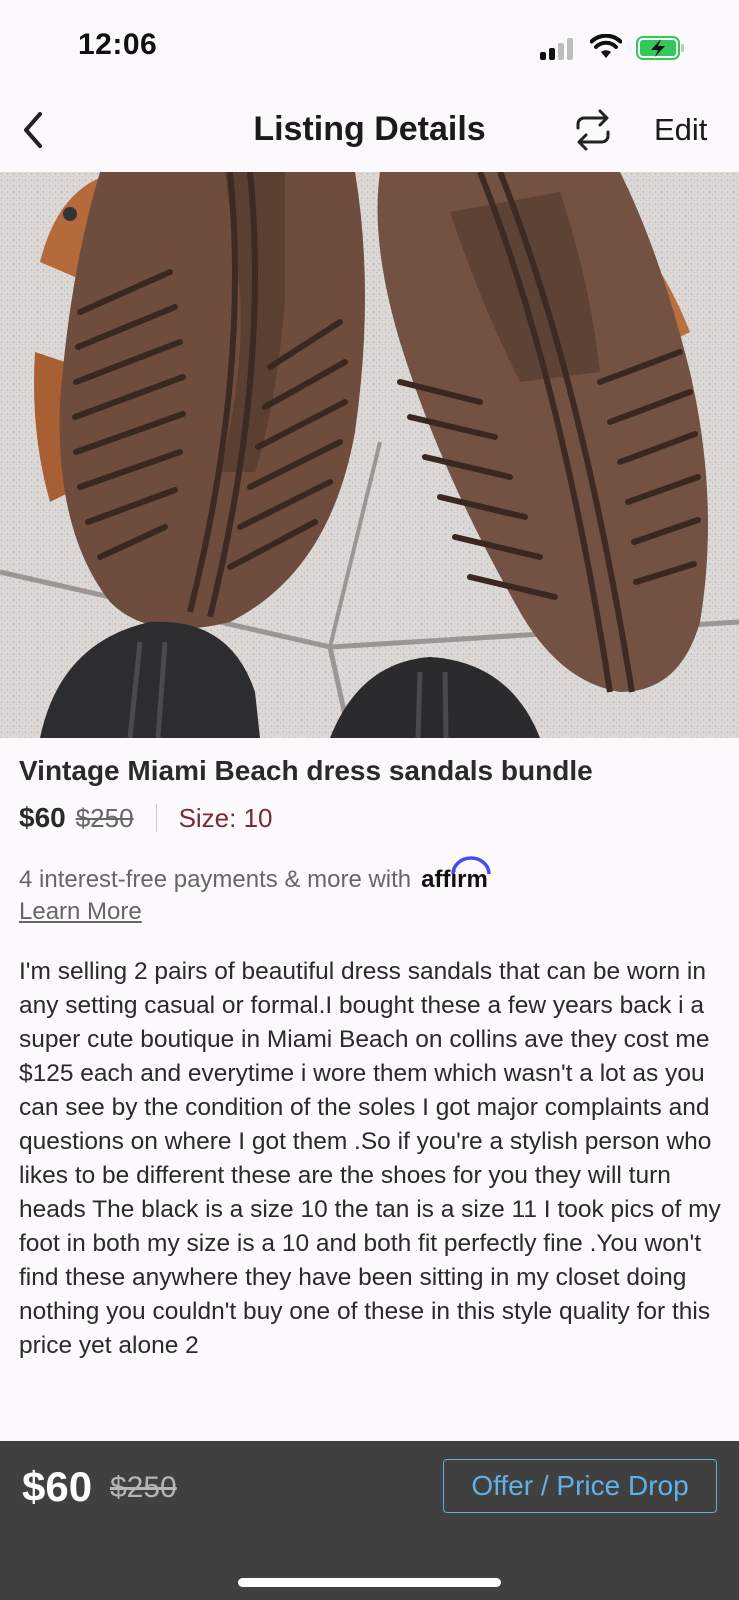 The height and width of the screenshot is (1600, 739). Describe the element at coordinates (104, 817) in the screenshot. I see `original-price: $250` at that location.